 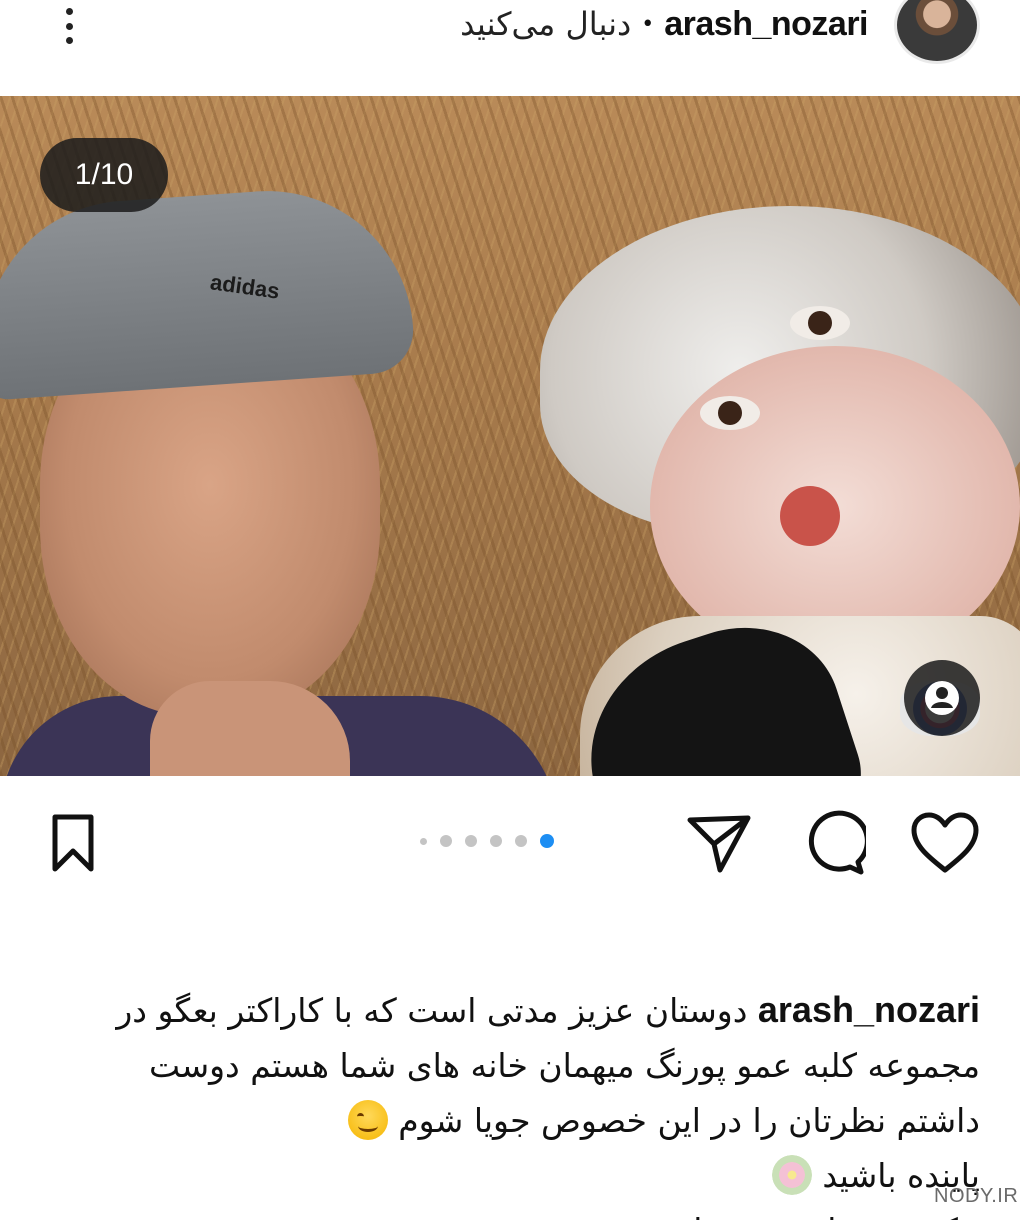 What do you see at coordinates (487, 841) in the screenshot?
I see `carousel-indicator` at bounding box center [487, 841].